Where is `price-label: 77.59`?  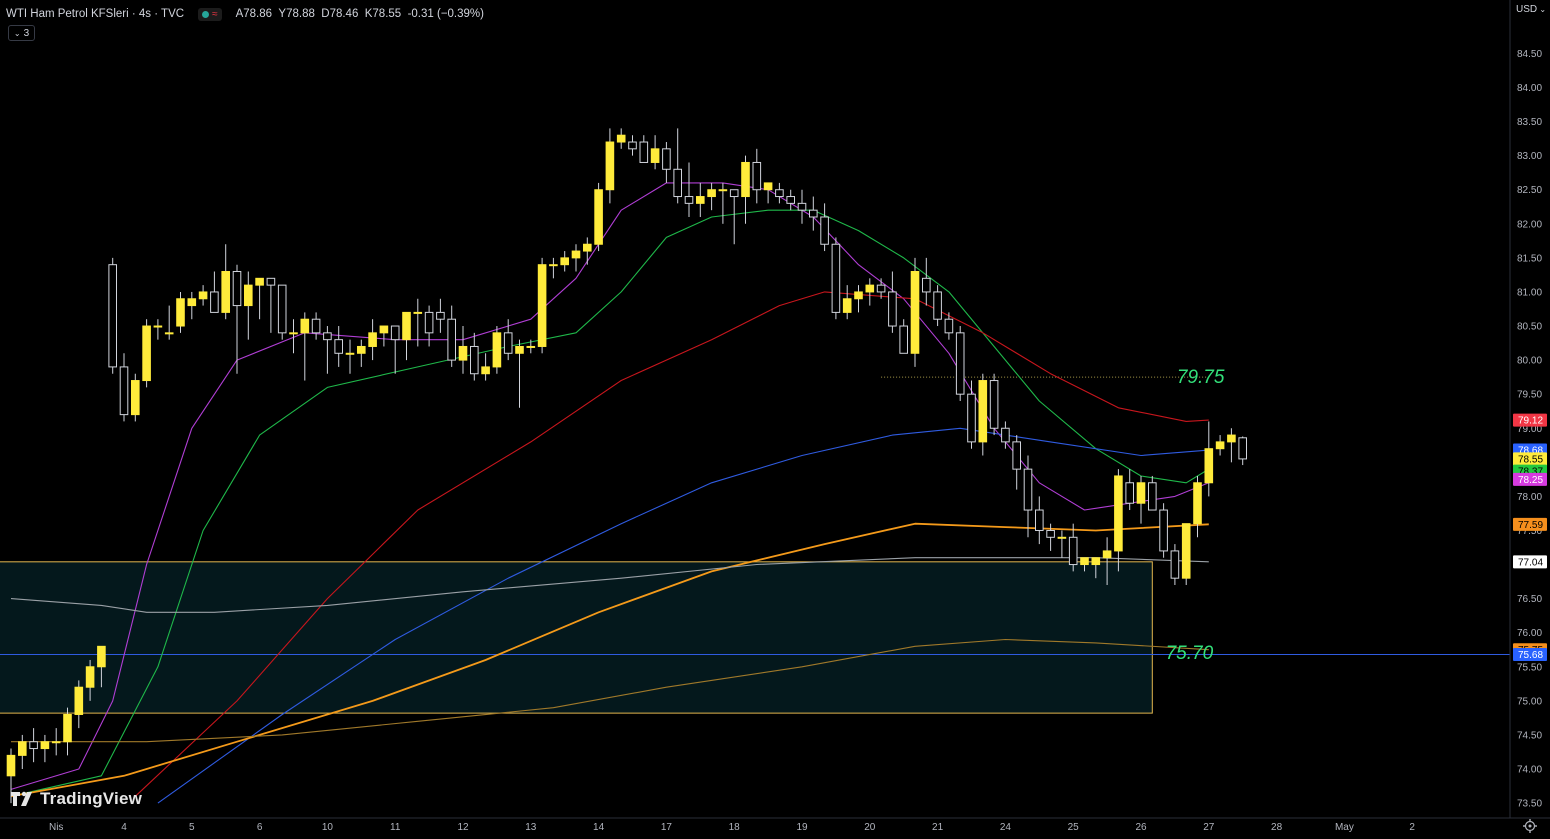
price-label: 77.59 is located at coordinates (1530, 525).